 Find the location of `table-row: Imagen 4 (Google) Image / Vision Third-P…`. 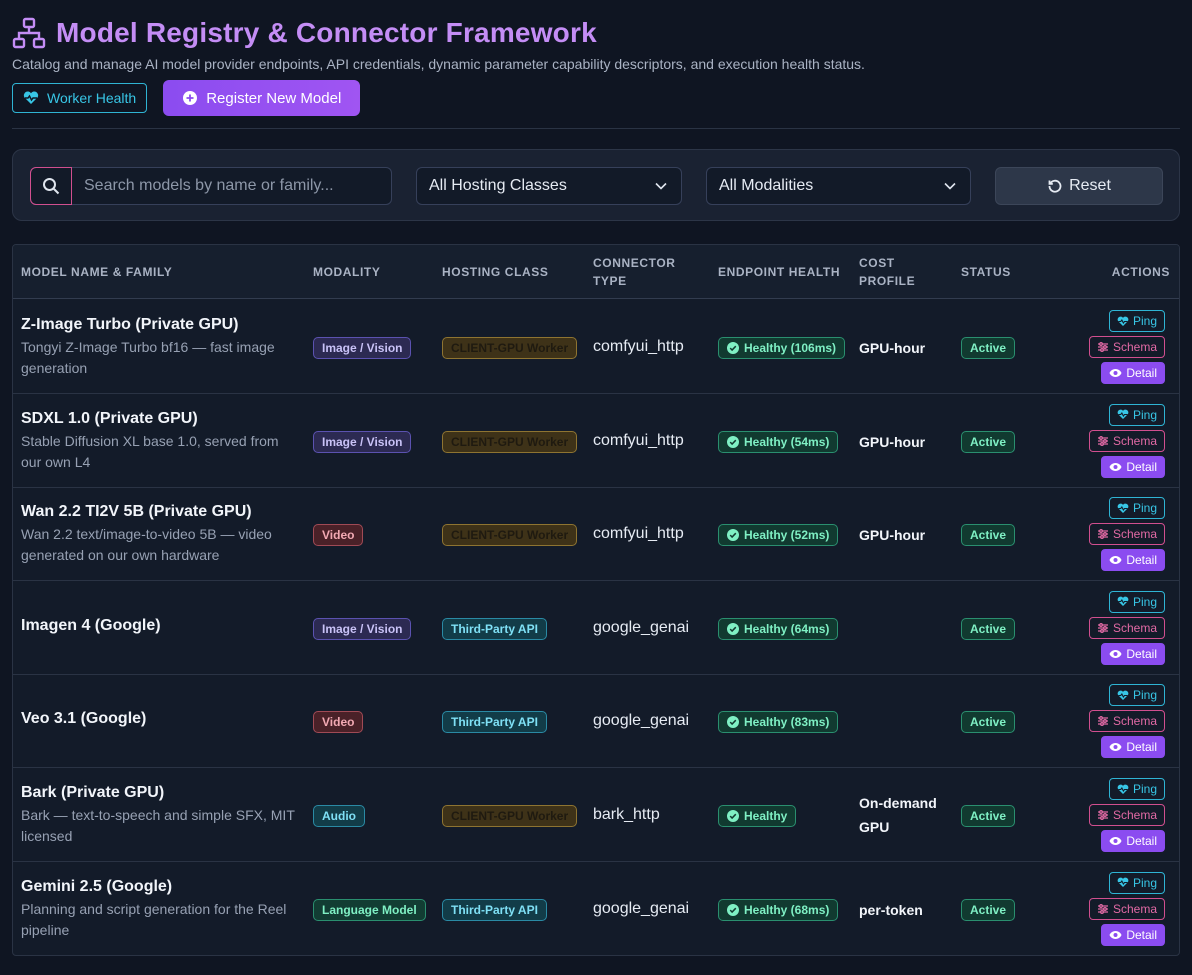

table-row: Imagen 4 (Google) Image / Vision Third-P… is located at coordinates (596, 628).